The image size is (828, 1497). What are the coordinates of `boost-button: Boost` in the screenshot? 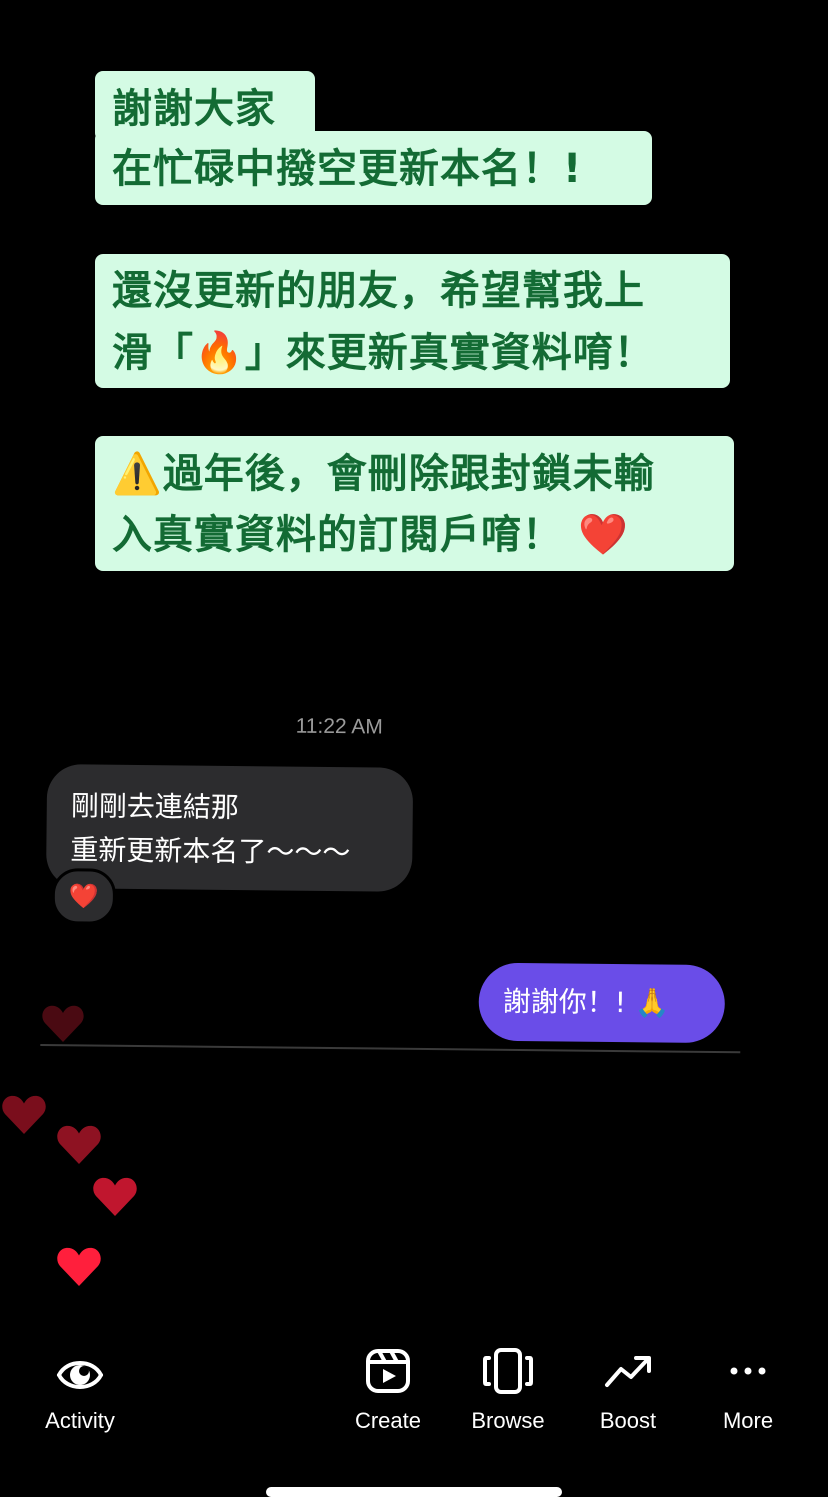 It's located at (628, 1387).